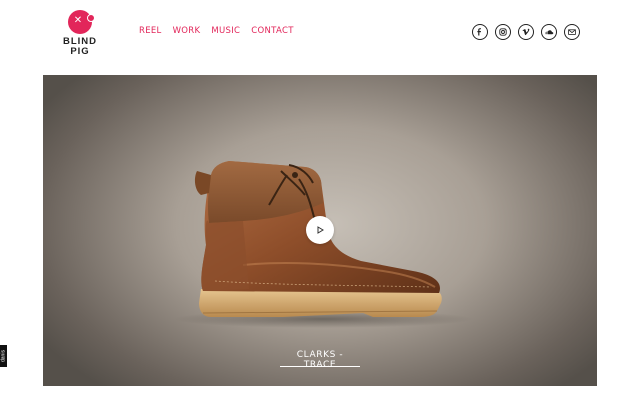 The height and width of the screenshot is (400, 640). I want to click on caption-underline, so click(320, 366).